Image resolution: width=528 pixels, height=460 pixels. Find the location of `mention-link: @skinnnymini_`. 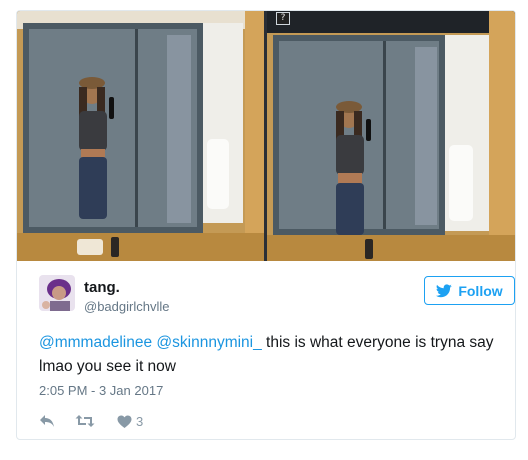

mention-link: @skinnnymini_ is located at coordinates (208, 342).